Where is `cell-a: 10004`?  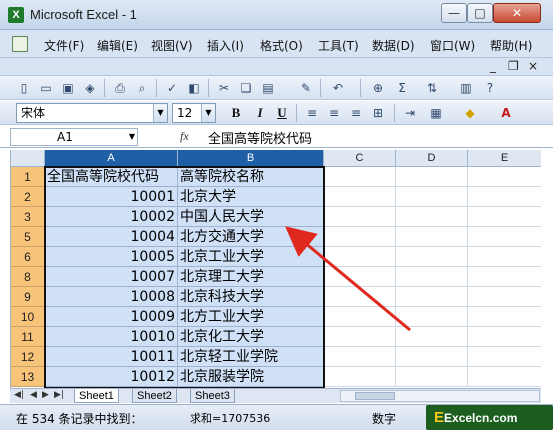
cell-a: 10004 is located at coordinates (111, 237).